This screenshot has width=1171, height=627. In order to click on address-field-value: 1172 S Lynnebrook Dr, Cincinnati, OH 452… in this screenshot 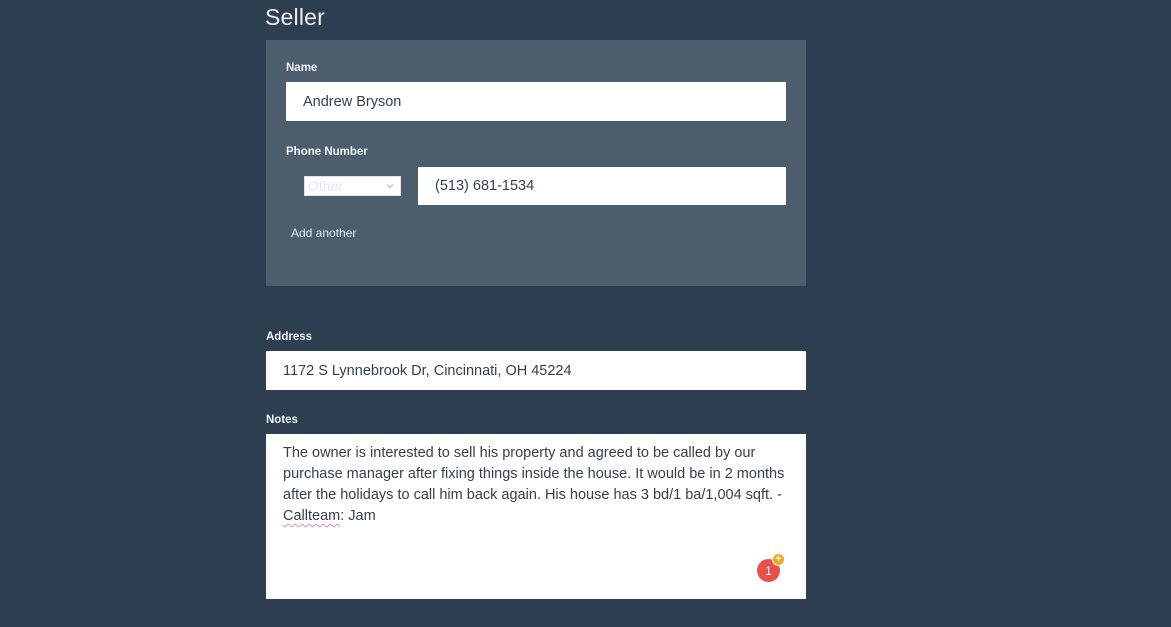, I will do `click(427, 370)`.